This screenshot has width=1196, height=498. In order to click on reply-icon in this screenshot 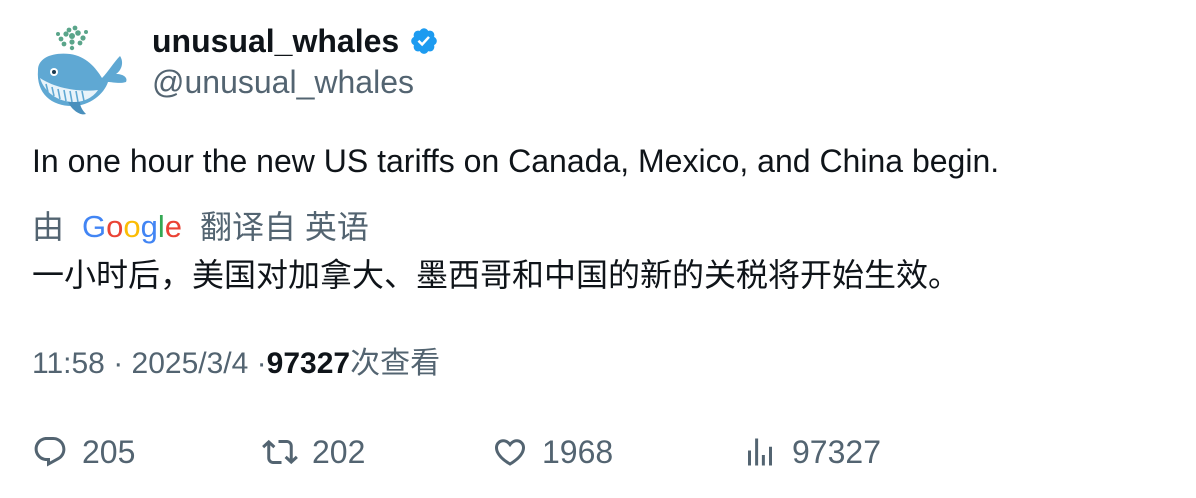, I will do `click(50, 452)`.